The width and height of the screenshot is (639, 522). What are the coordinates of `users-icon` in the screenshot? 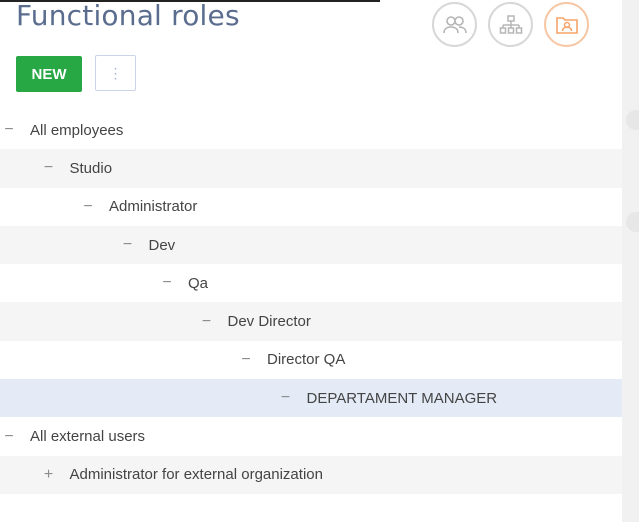 It's located at (454, 24).